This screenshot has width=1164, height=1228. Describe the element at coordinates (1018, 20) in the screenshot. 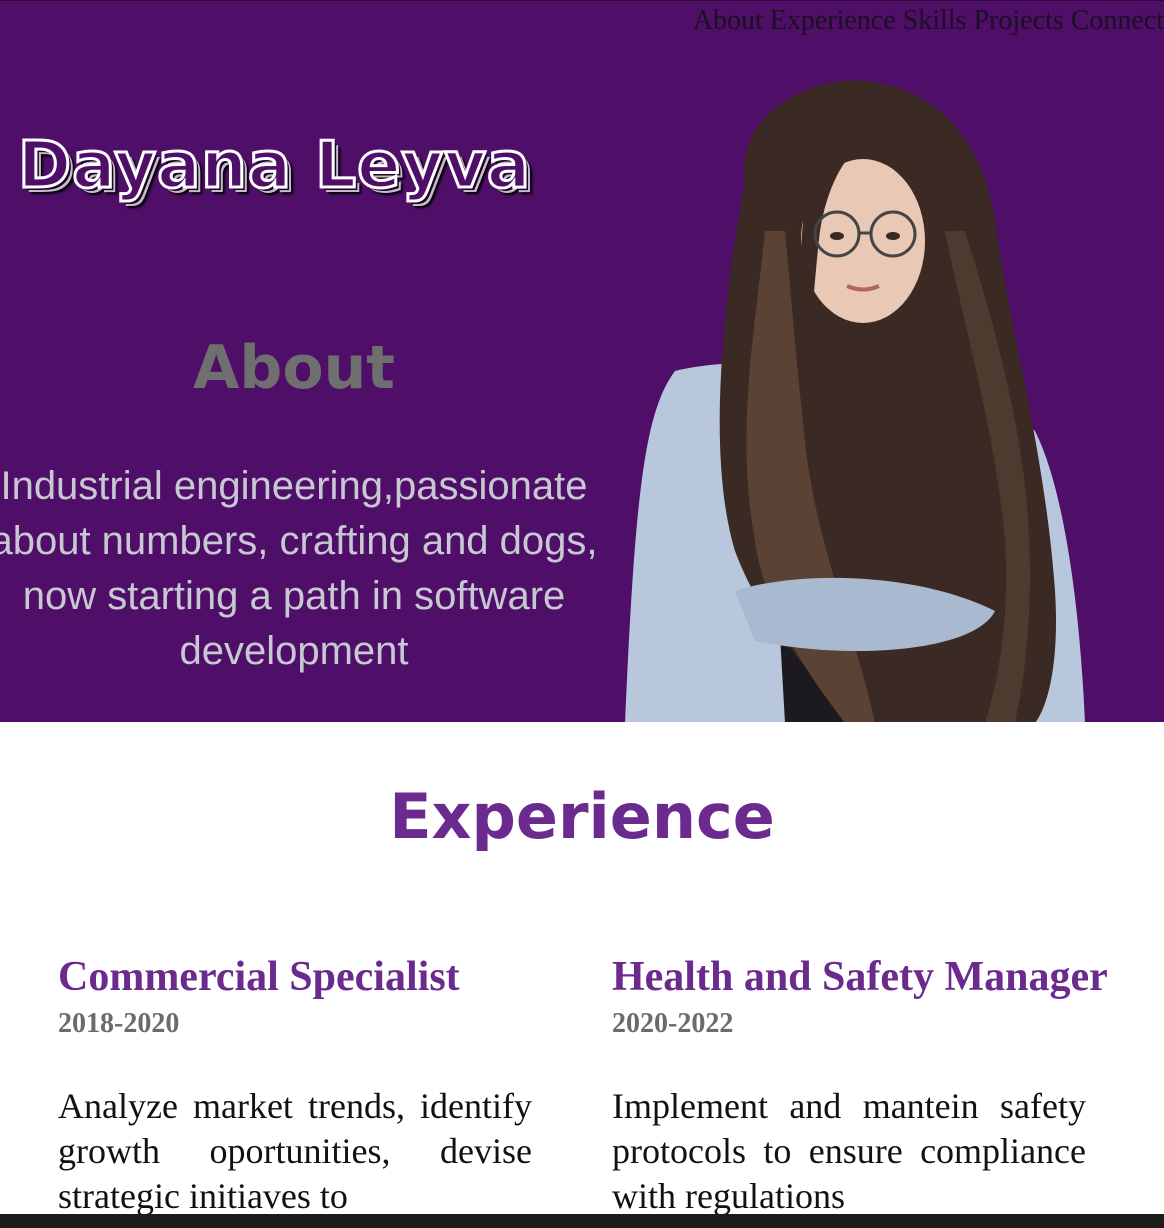

I see `nav-link-projects: Projects` at that location.